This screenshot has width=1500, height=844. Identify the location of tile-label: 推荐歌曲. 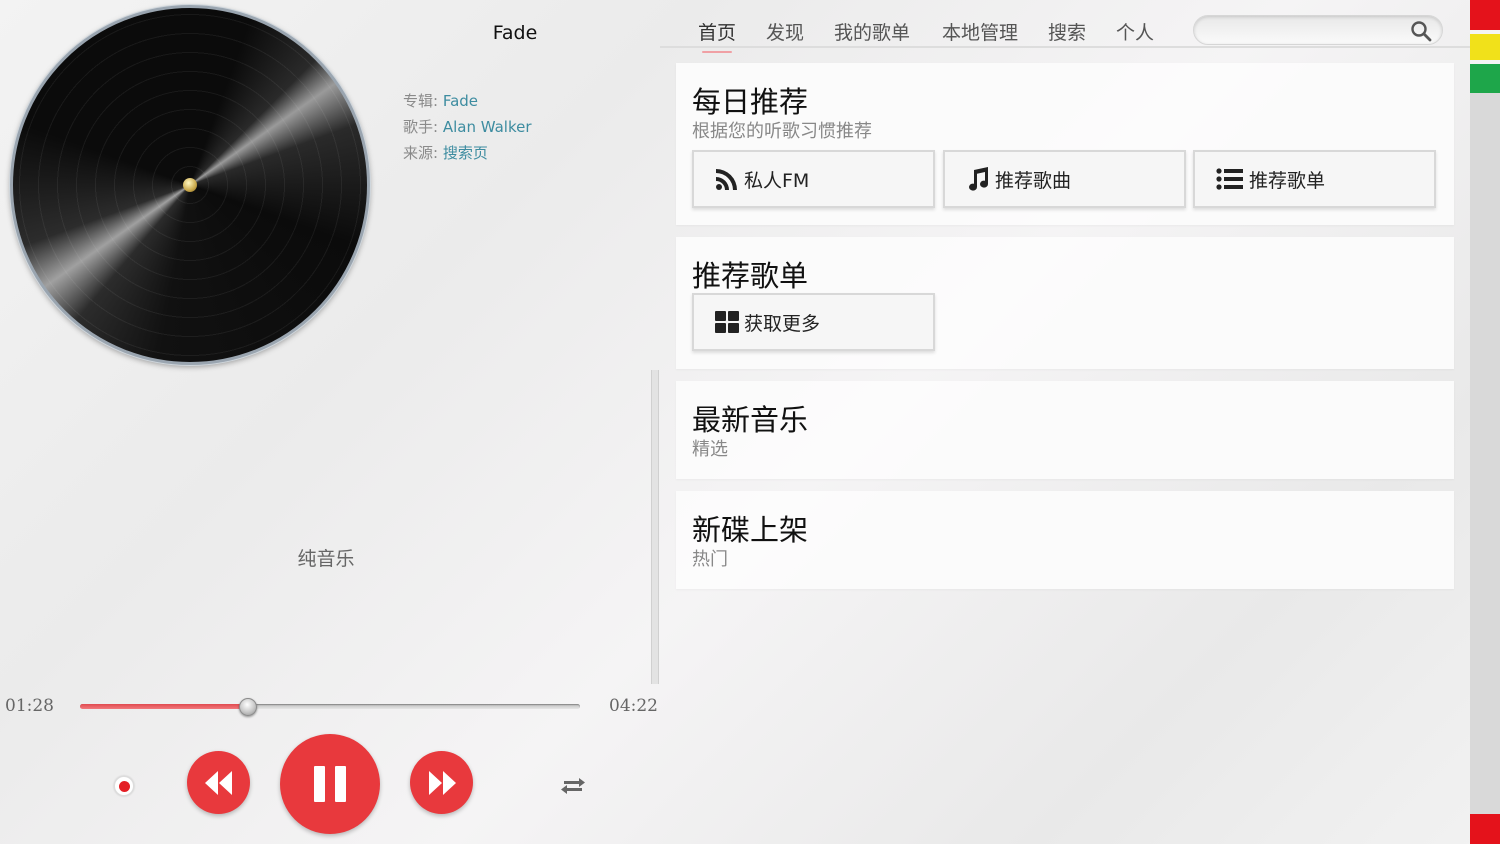
(1033, 180).